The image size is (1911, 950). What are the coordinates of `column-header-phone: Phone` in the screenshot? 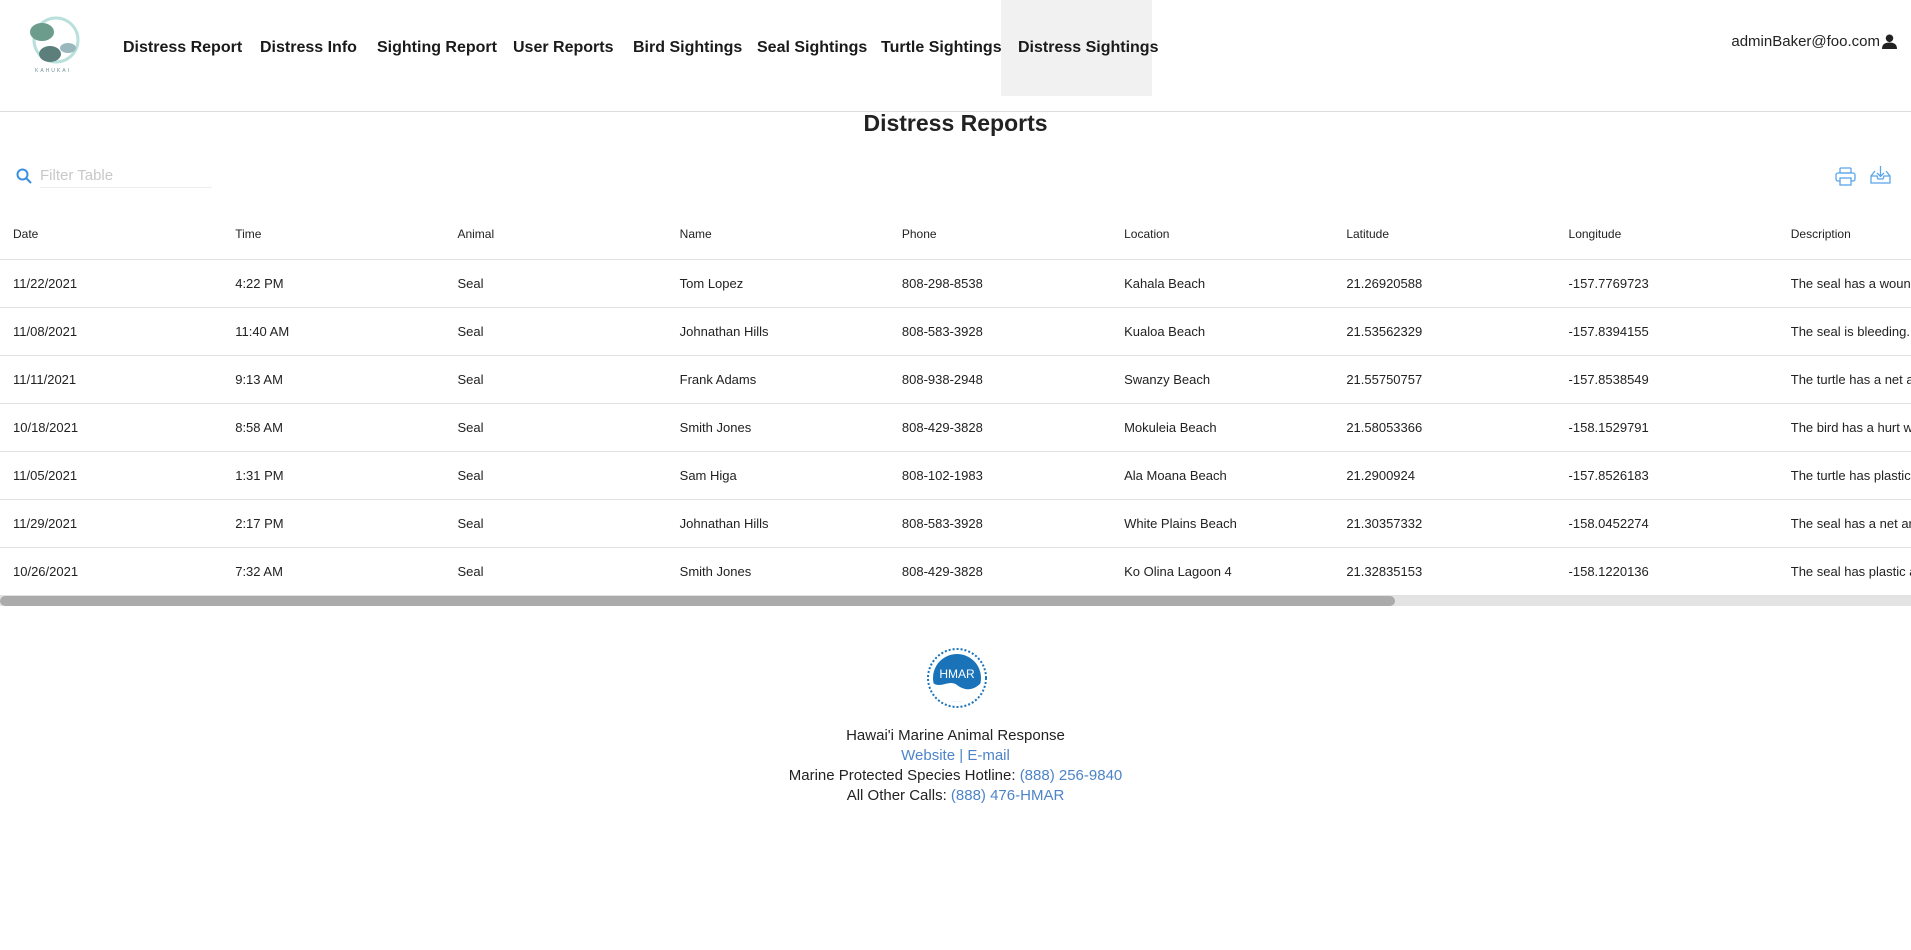 It's located at (1000, 235).